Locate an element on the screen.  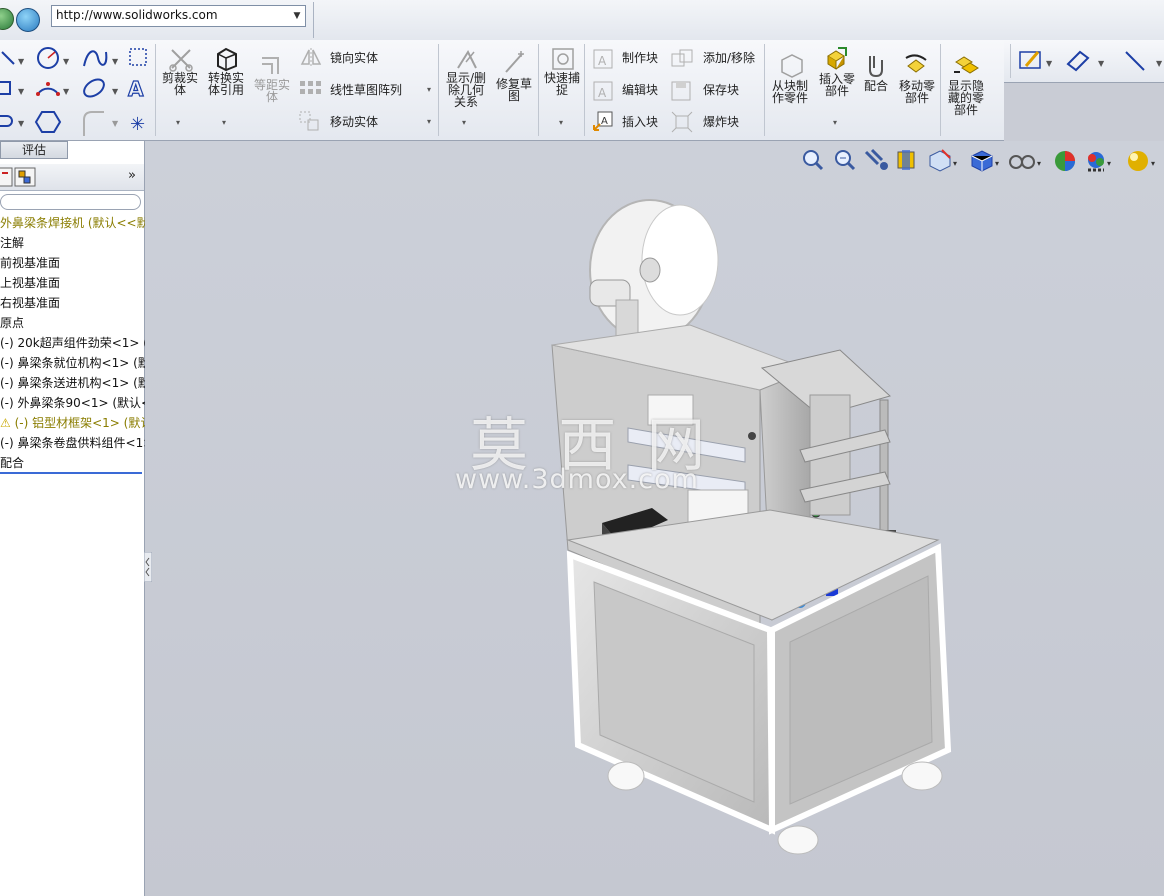
offset-entities-icon is located at coordinates (271, 65).